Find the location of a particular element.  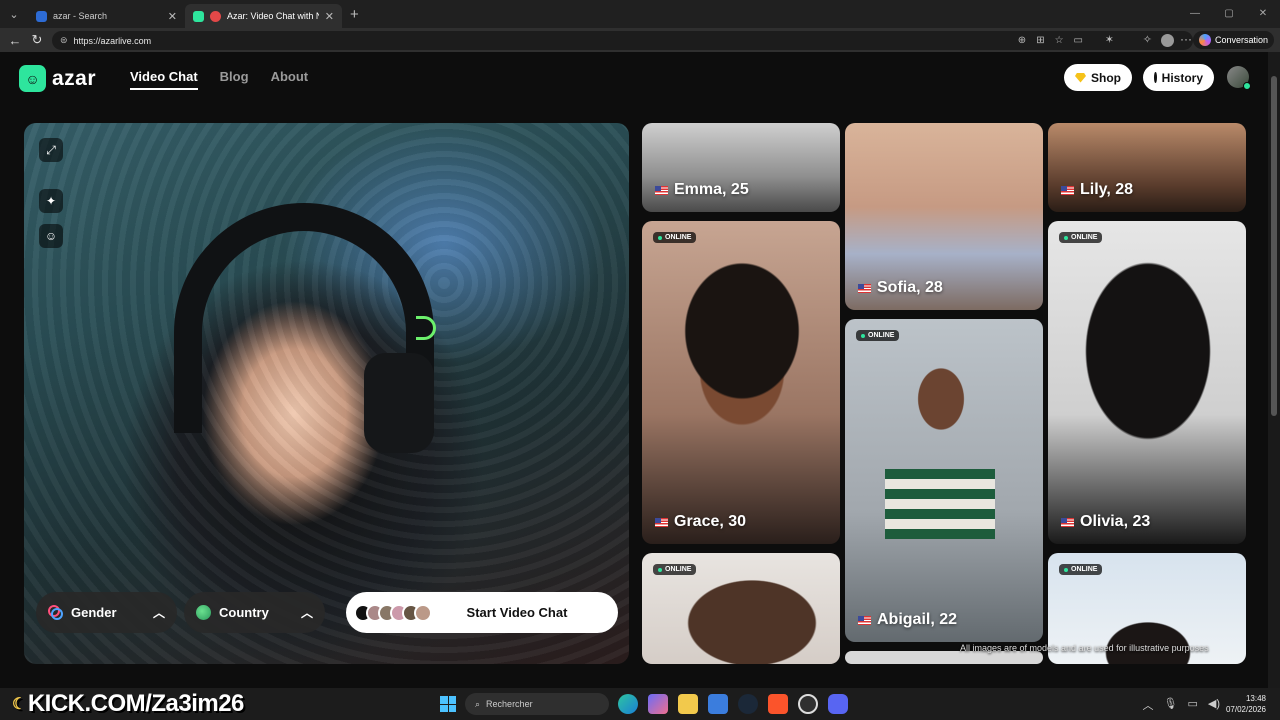

profile-card: Emma, 25 is located at coordinates (741, 167).